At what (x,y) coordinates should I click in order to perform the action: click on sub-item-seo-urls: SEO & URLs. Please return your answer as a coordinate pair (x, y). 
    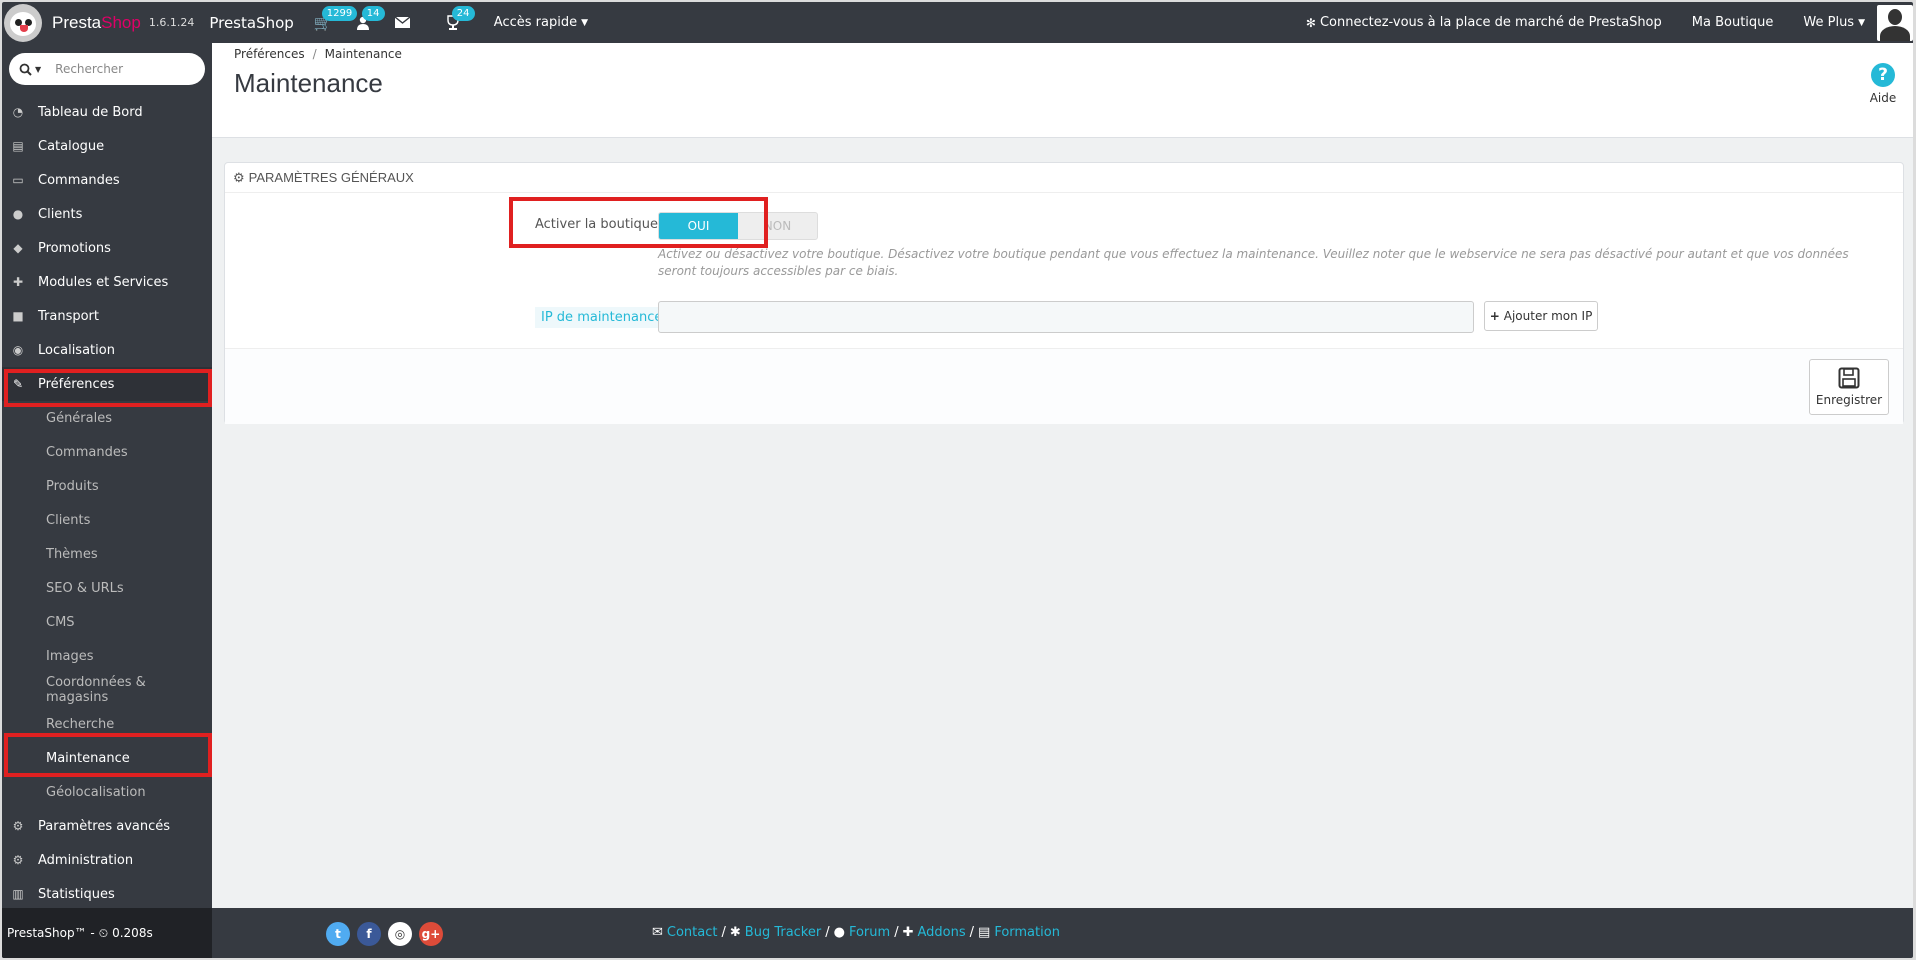
    Looking at the image, I should click on (107, 588).